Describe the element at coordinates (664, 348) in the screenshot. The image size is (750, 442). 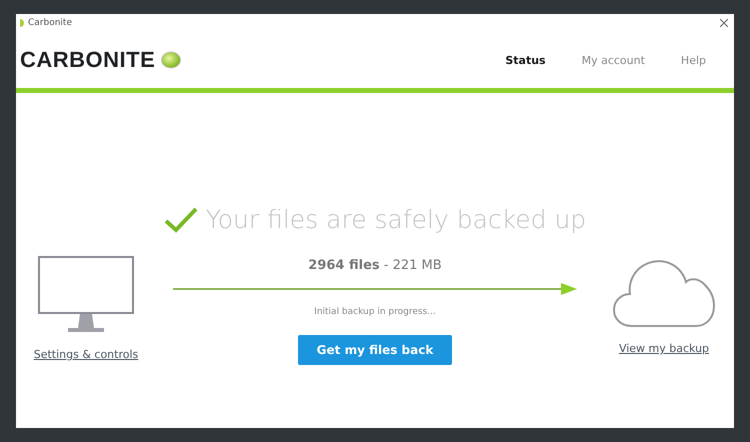
I see `view-backup-link: View my backup` at that location.